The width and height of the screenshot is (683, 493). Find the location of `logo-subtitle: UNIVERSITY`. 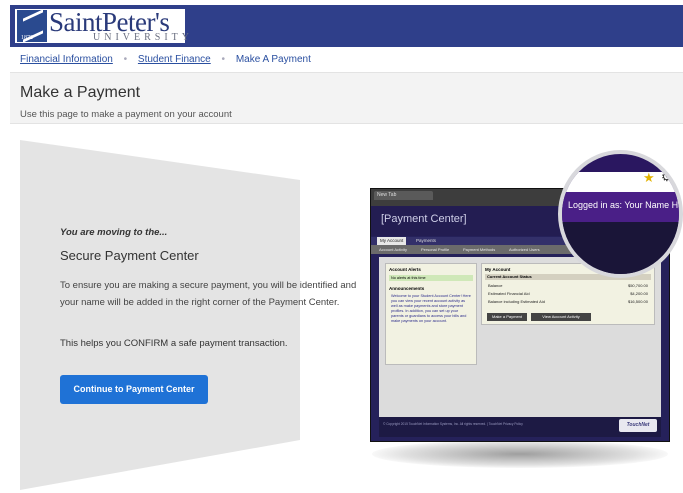

logo-subtitle: UNIVERSITY is located at coordinates (143, 37).